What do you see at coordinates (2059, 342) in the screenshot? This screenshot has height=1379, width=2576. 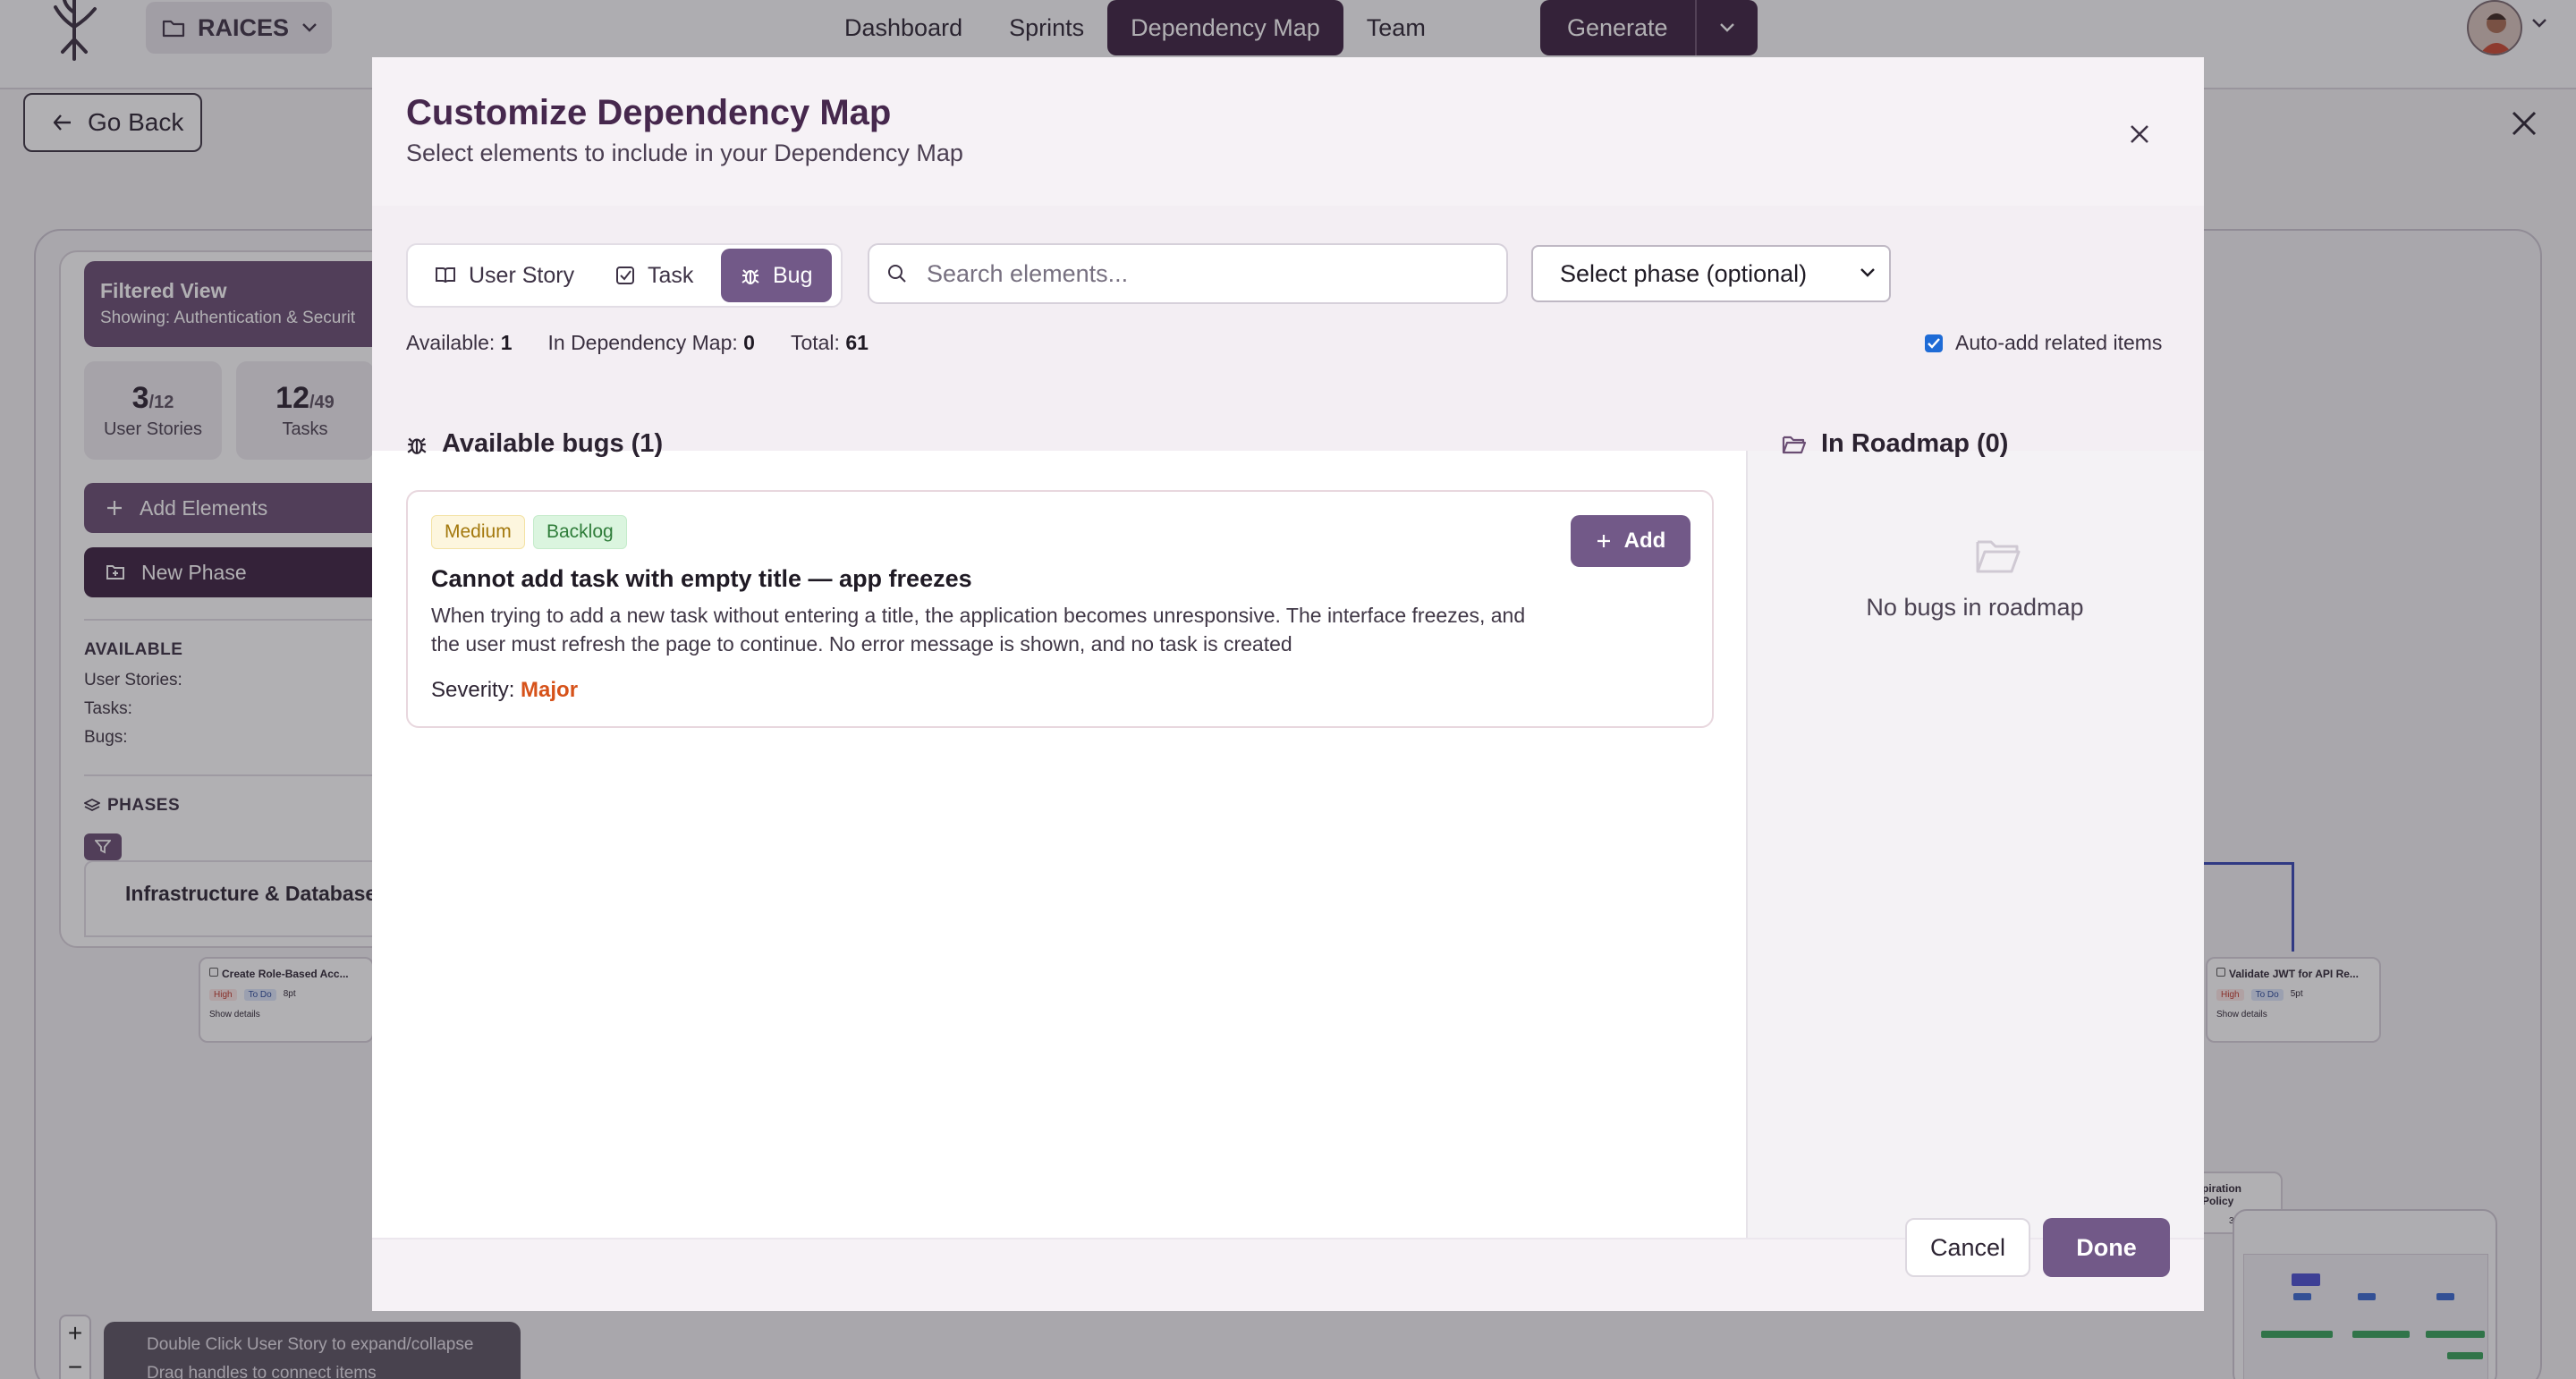 I see `auto-add-label: Auto-add related items` at bounding box center [2059, 342].